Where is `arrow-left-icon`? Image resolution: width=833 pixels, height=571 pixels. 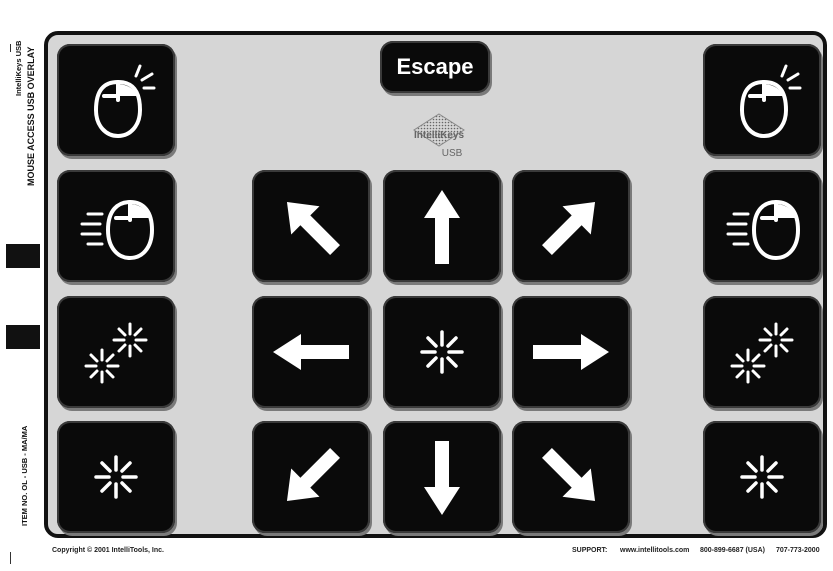 arrow-left-icon is located at coordinates (311, 352).